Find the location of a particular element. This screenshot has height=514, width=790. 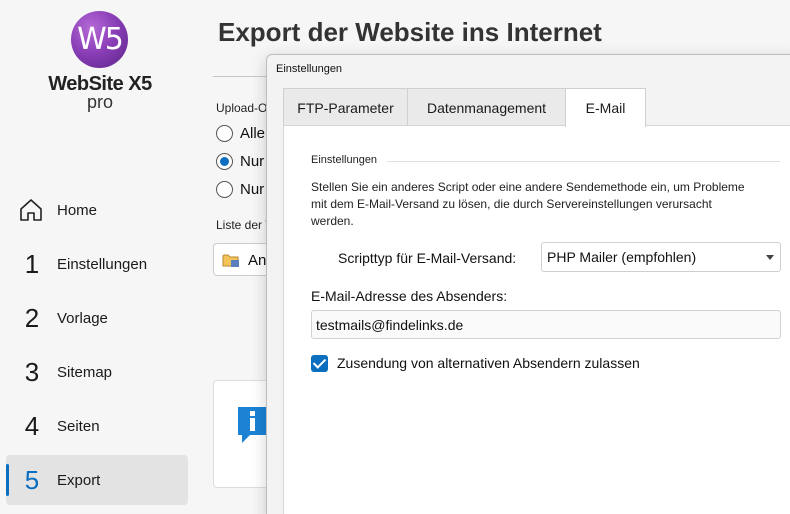

page-title: Export der Website ins Internet is located at coordinates (410, 32).